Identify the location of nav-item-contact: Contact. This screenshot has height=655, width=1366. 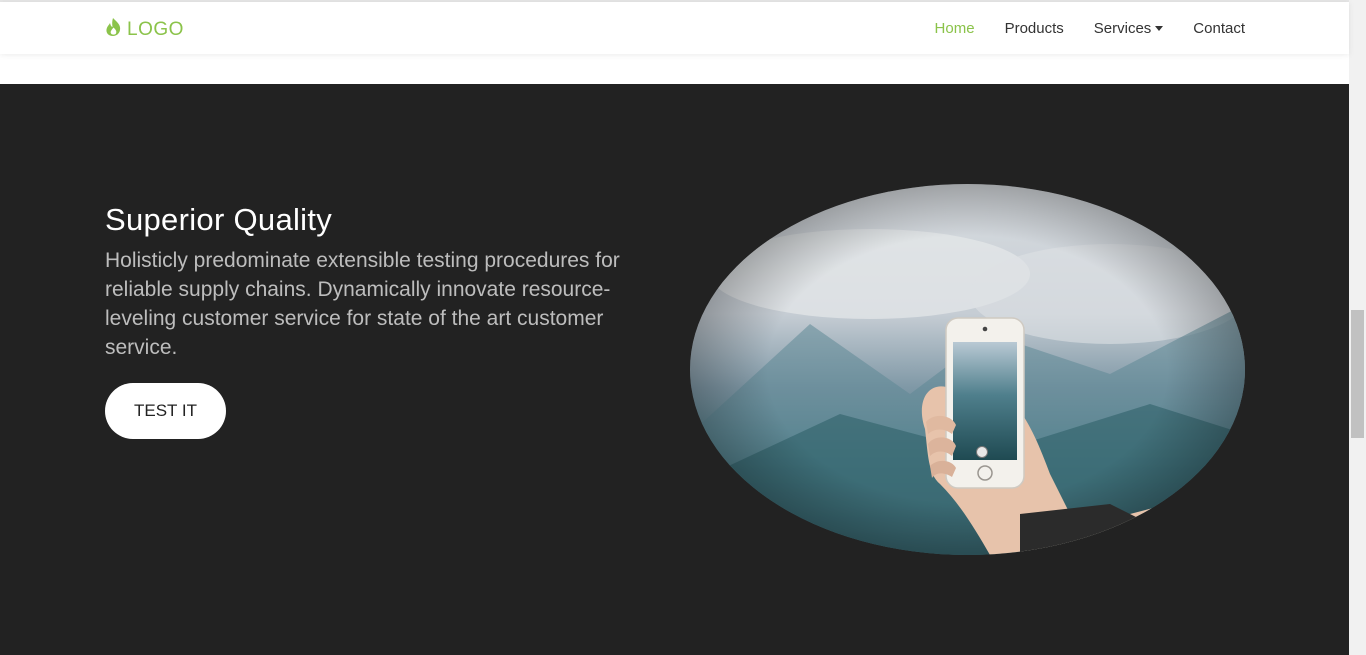
(1219, 28).